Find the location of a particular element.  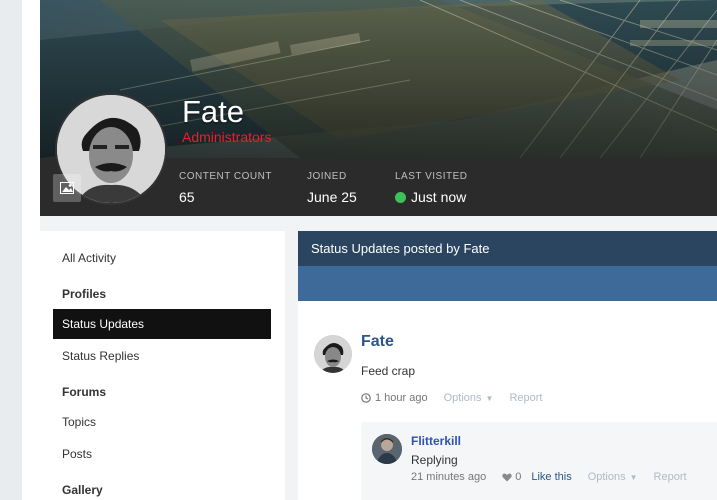

post-meta: 1 hour ago Options ▼ Report is located at coordinates (451, 398).